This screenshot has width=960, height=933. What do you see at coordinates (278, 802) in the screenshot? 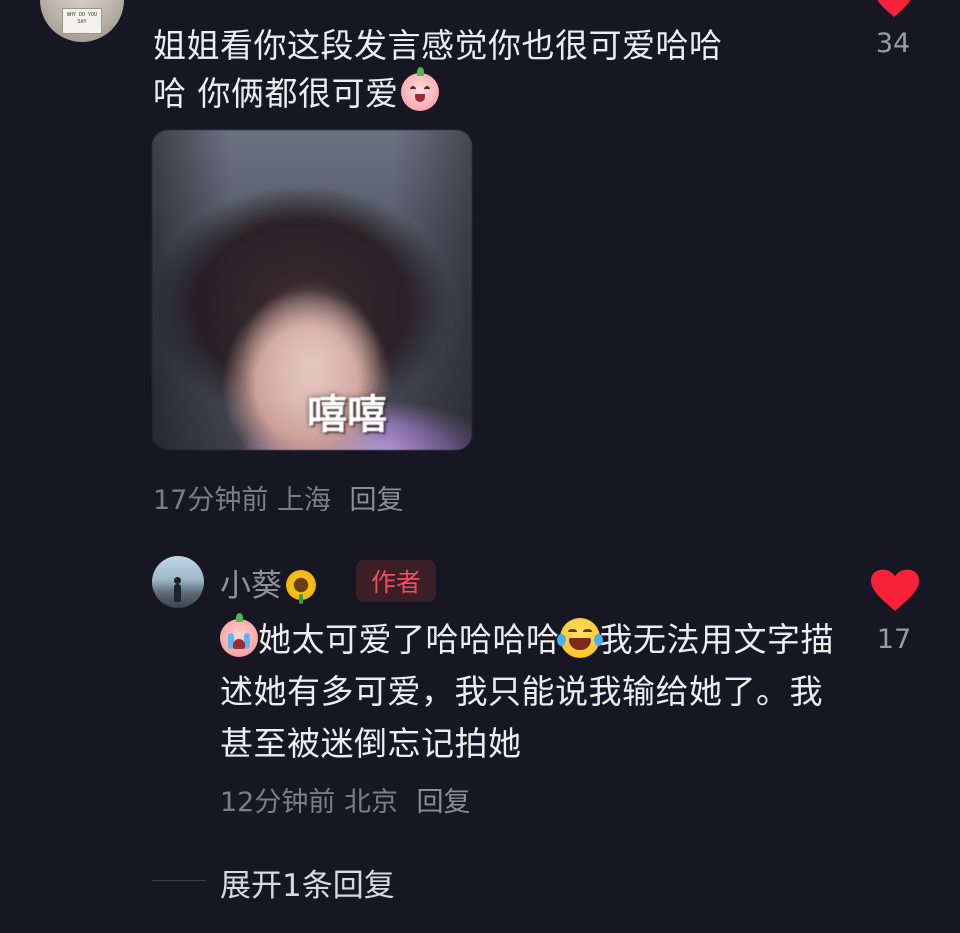
I see `reply-time: 12分钟前` at bounding box center [278, 802].